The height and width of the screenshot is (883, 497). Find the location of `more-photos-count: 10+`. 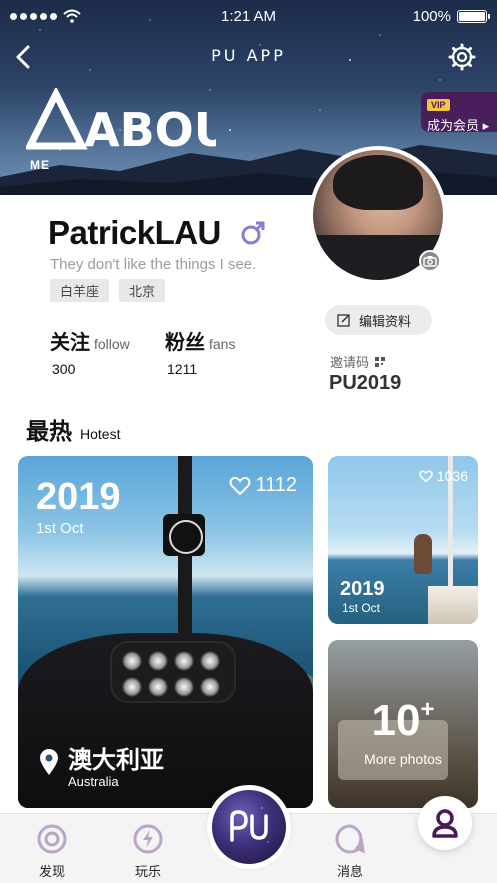

more-photos-count: 10+ is located at coordinates (403, 721).